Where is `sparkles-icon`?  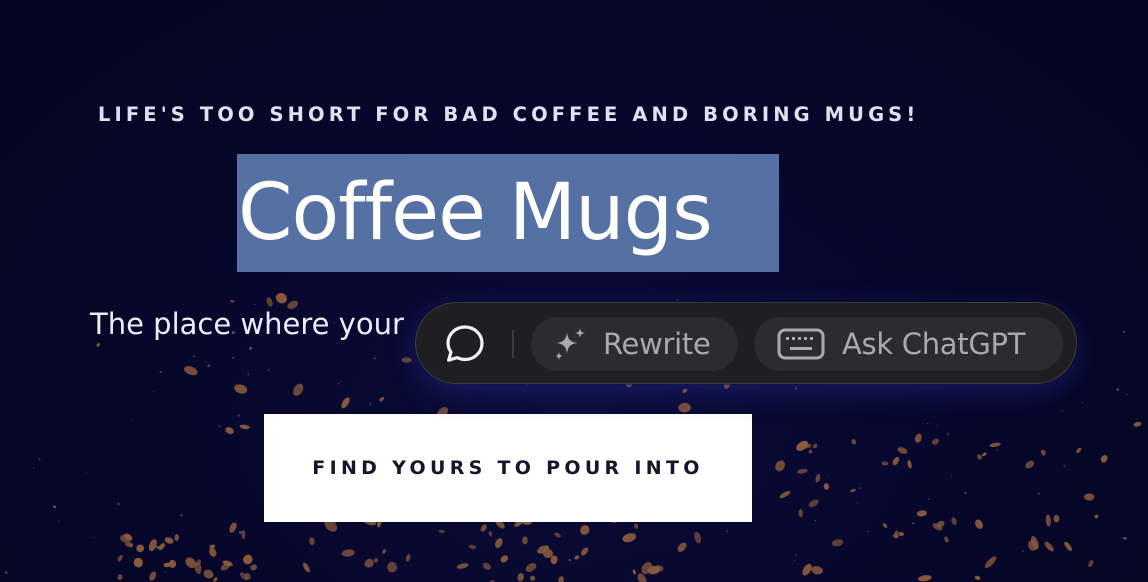
sparkles-icon is located at coordinates (570, 344).